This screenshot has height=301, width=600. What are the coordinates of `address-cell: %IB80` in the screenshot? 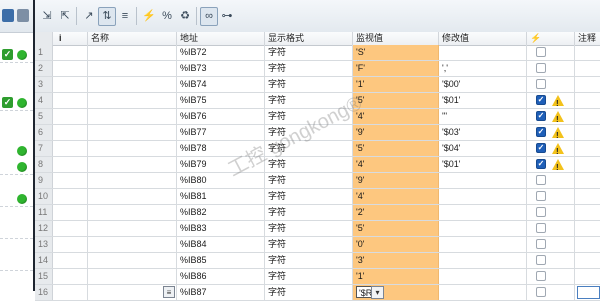 It's located at (221, 180).